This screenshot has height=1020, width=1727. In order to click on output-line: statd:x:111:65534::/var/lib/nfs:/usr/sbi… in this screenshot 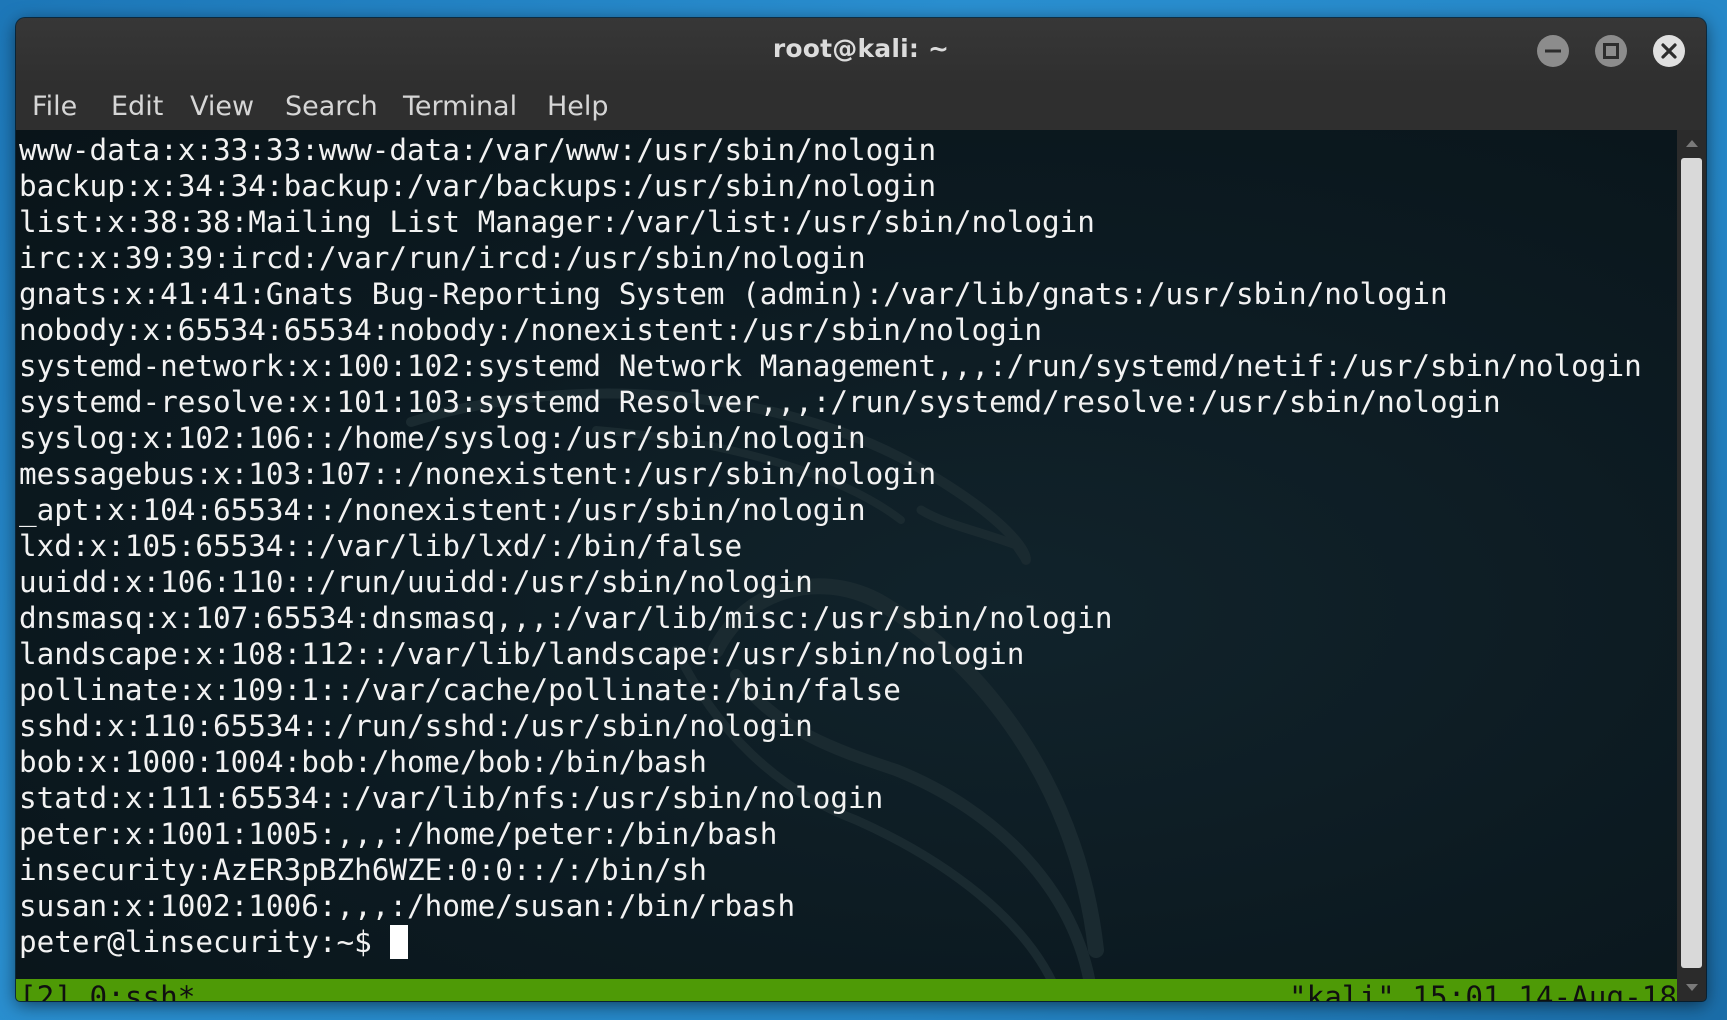, I will do `click(451, 798)`.